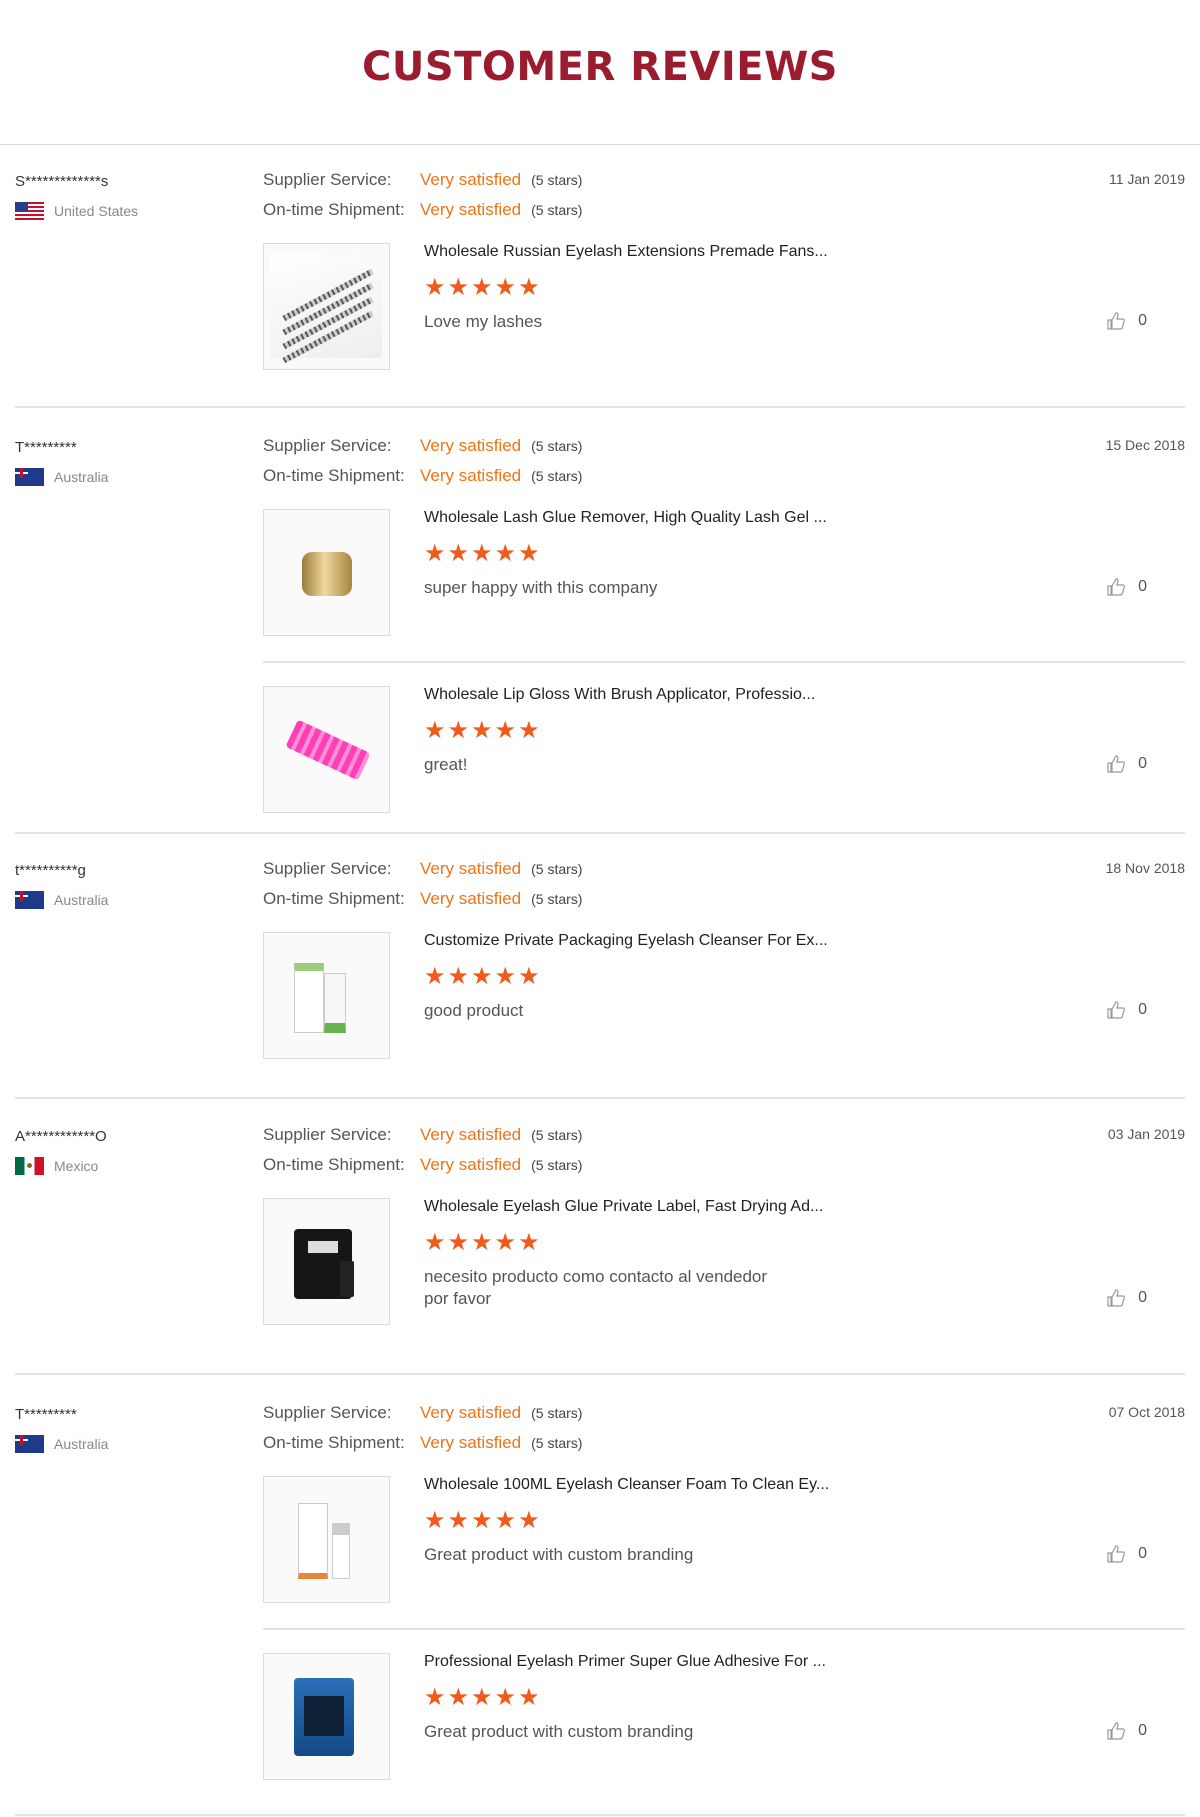 The height and width of the screenshot is (1817, 1200). Describe the element at coordinates (458, 1298) in the screenshot. I see `review-comment-line: por favor` at that location.